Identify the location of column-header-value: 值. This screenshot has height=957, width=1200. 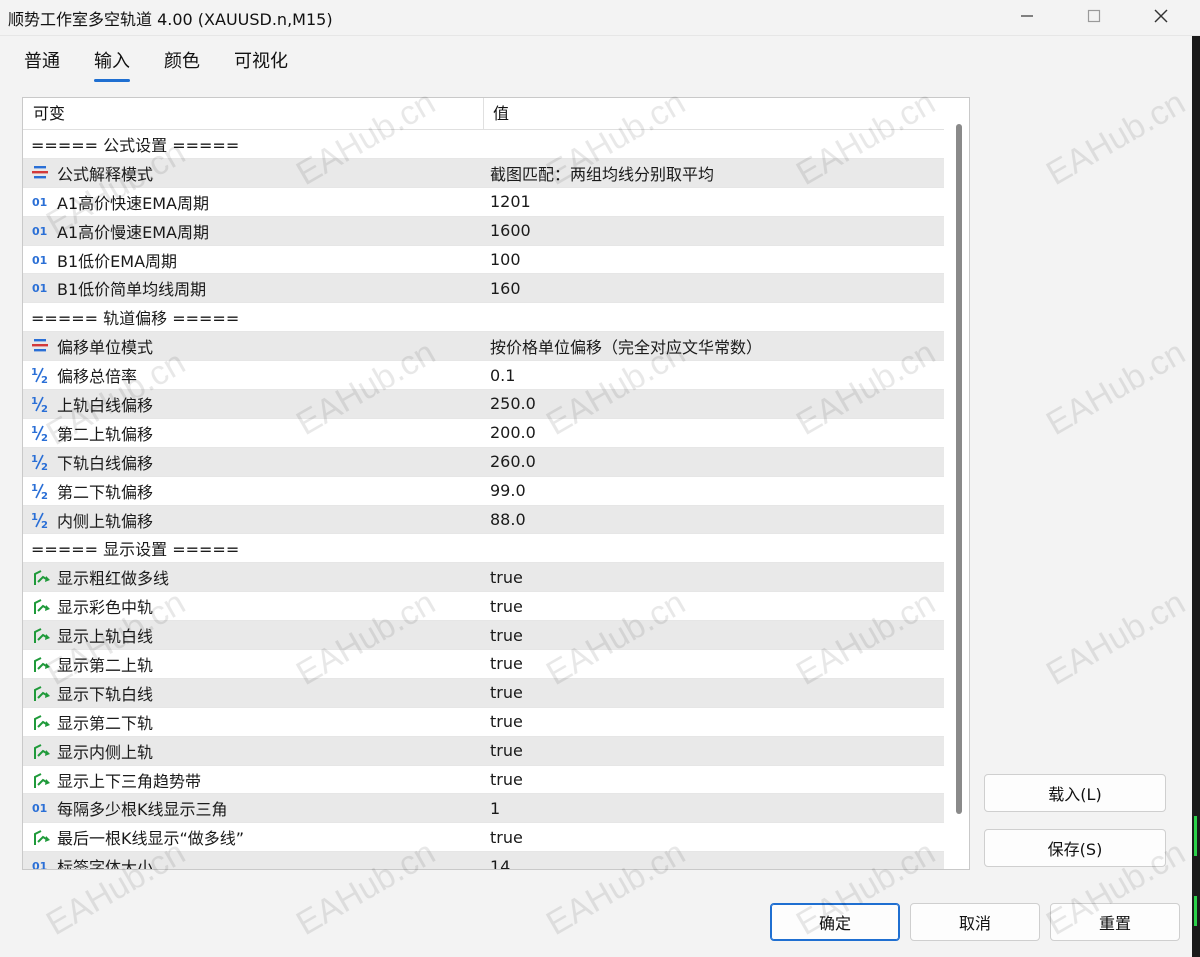
(496, 114).